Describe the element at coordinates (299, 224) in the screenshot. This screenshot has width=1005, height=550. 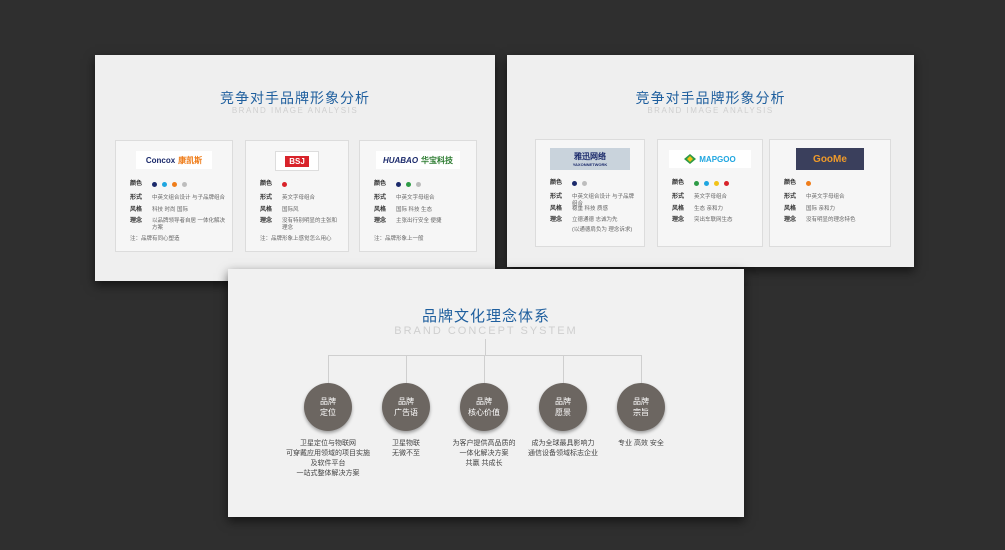
I see `idea-row: 理念 没有特别明显的主张和理念` at that location.